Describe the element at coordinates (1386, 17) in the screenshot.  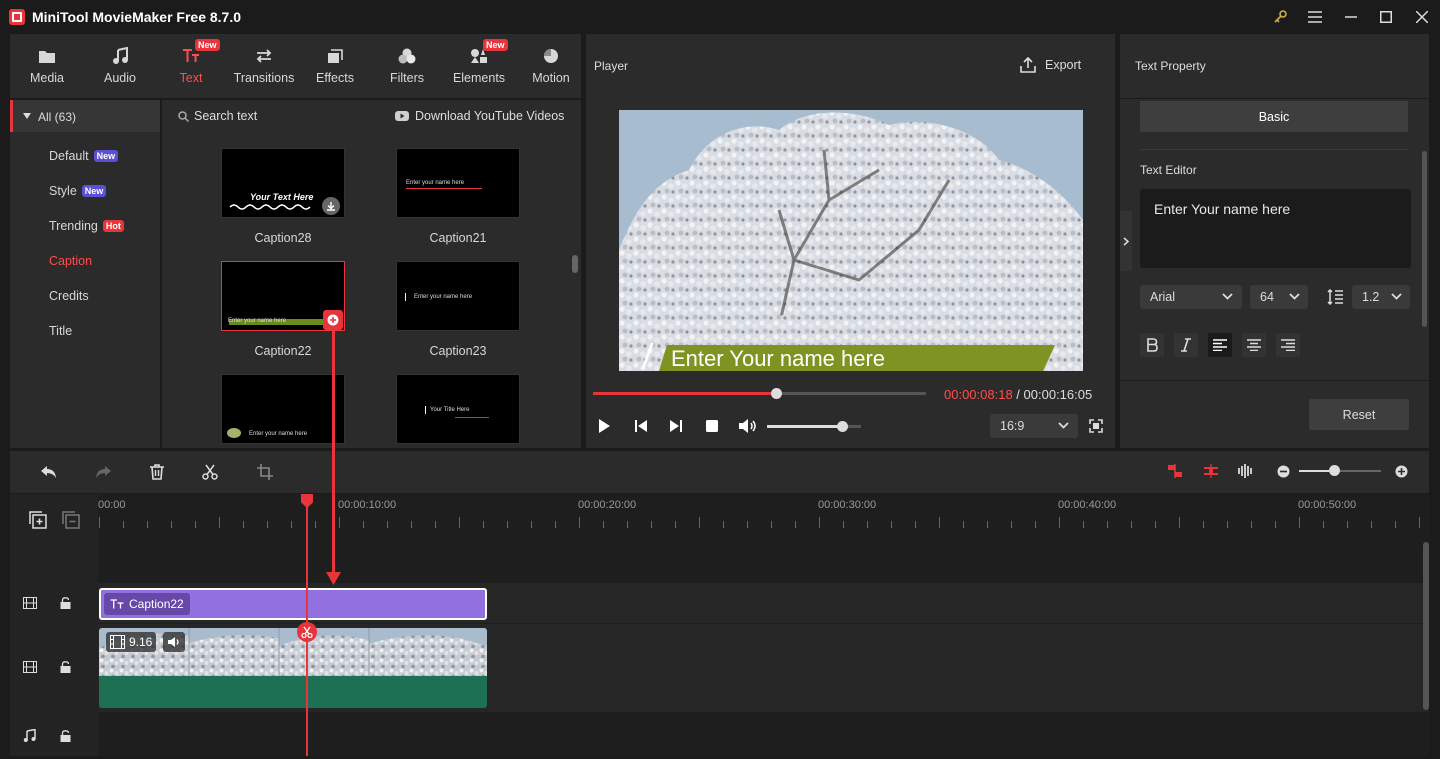
I see `maximize-button` at that location.